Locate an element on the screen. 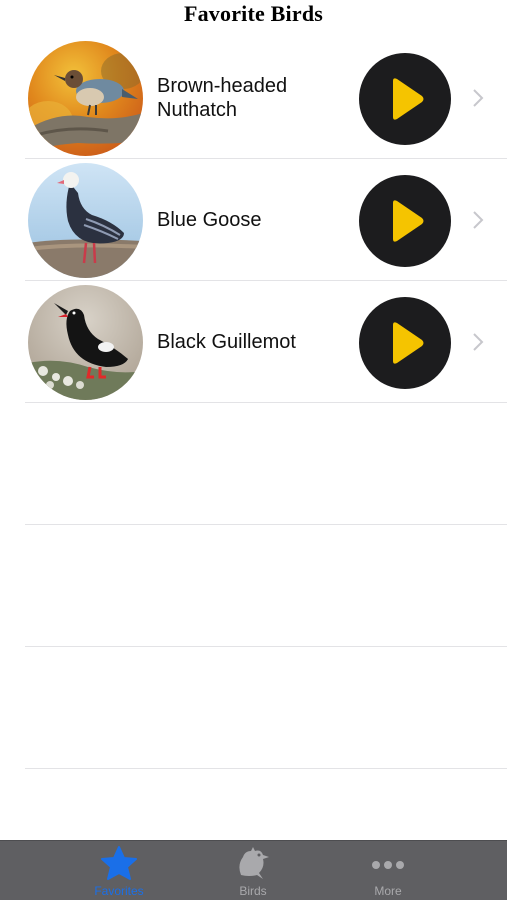  tab-bar: Favorites Birds More is located at coordinates (253, 870).